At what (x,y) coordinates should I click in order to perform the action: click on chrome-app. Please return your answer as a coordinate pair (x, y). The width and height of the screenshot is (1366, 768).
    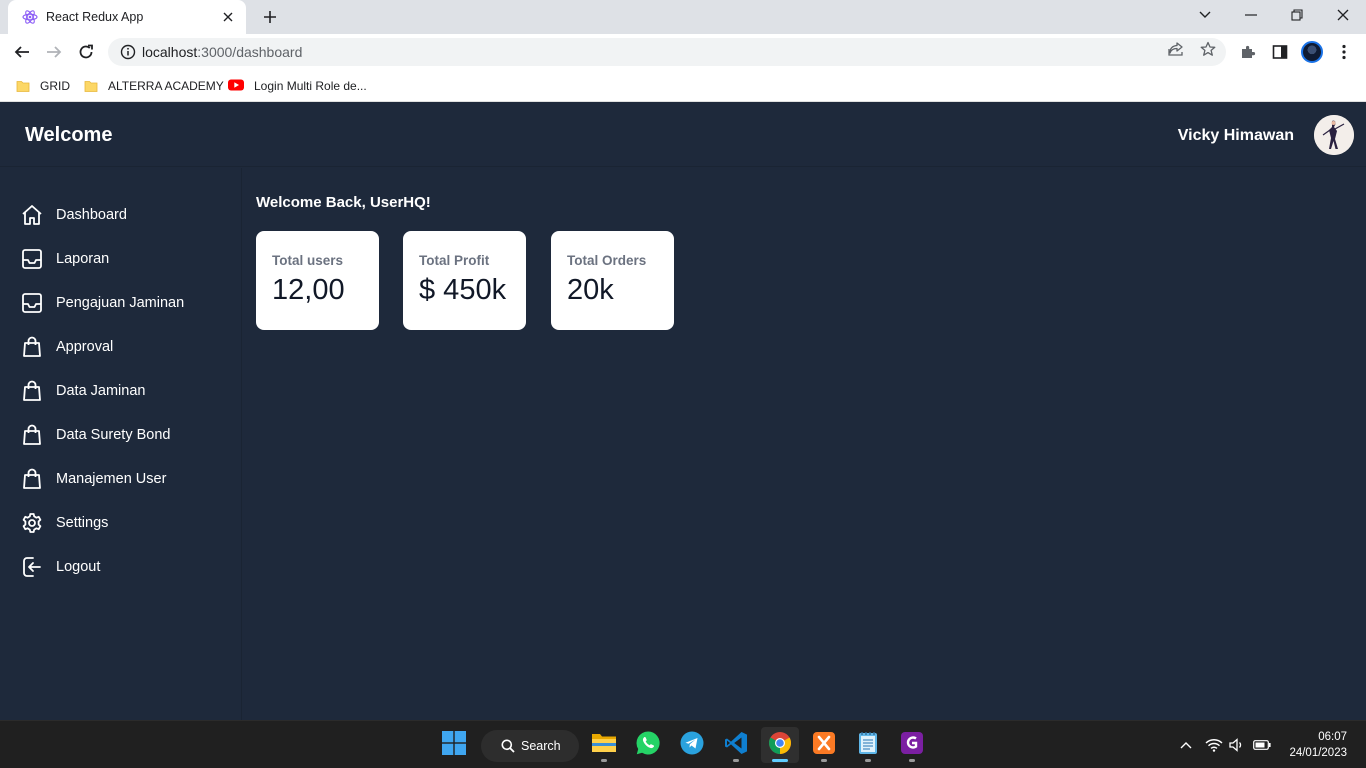
    Looking at the image, I should click on (780, 745).